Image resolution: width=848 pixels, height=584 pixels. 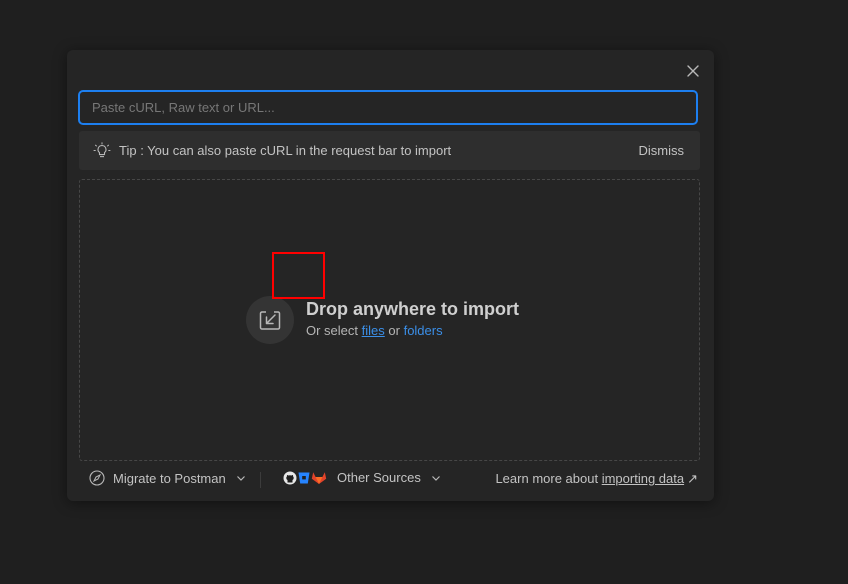 I want to click on migrate-to-postman-button: Migrate to Postman, so click(x=167, y=478).